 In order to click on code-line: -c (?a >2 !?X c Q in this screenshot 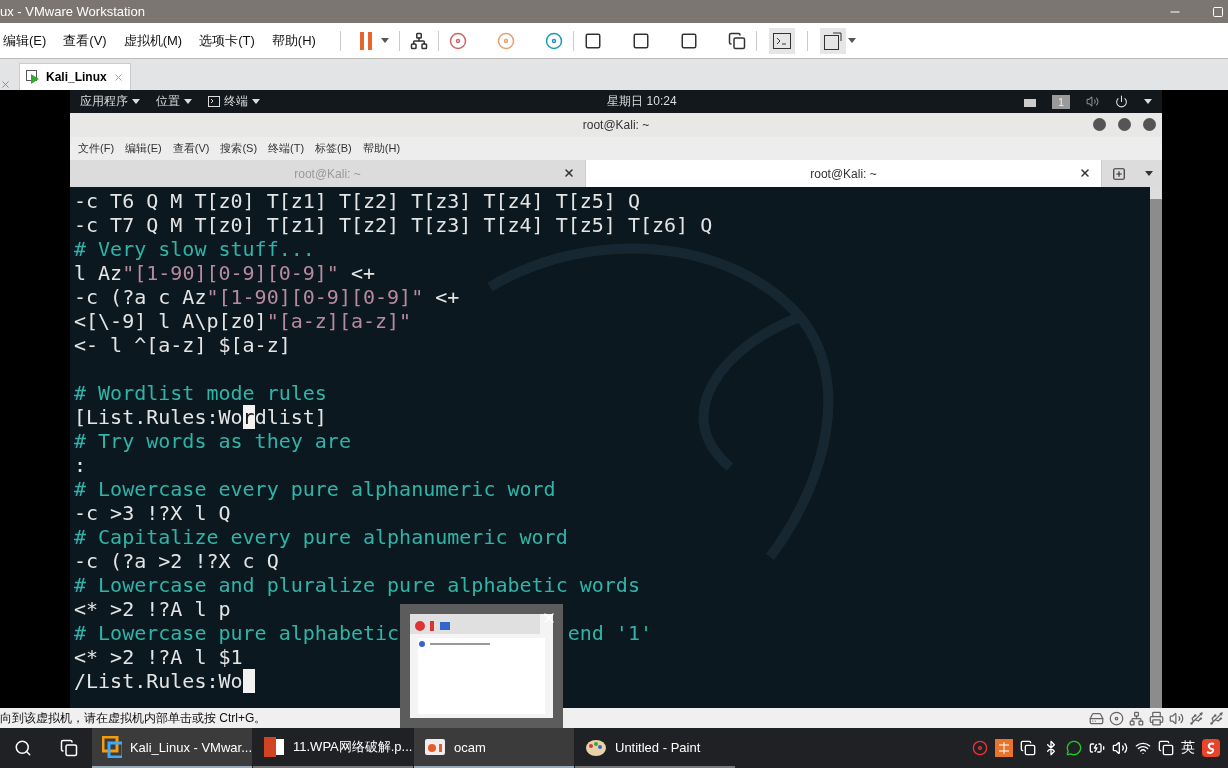, I will do `click(176, 561)`.